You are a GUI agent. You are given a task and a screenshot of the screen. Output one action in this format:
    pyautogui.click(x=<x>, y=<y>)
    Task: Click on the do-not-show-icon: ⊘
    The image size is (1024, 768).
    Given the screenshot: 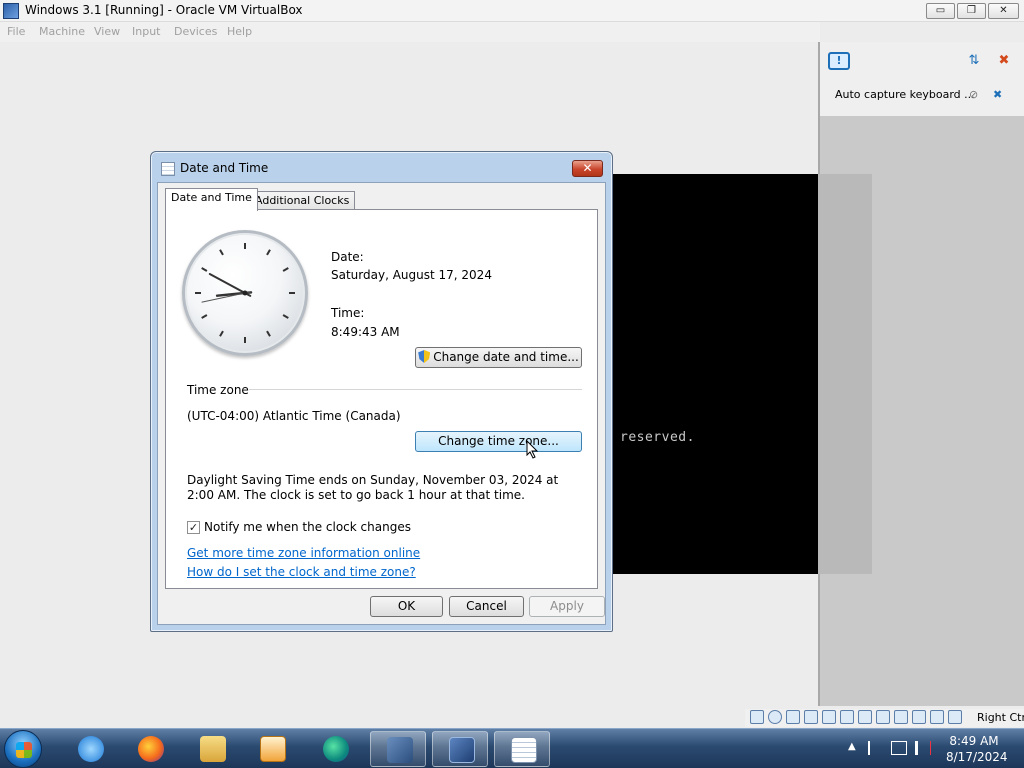 What is the action you would take?
    pyautogui.click(x=973, y=94)
    